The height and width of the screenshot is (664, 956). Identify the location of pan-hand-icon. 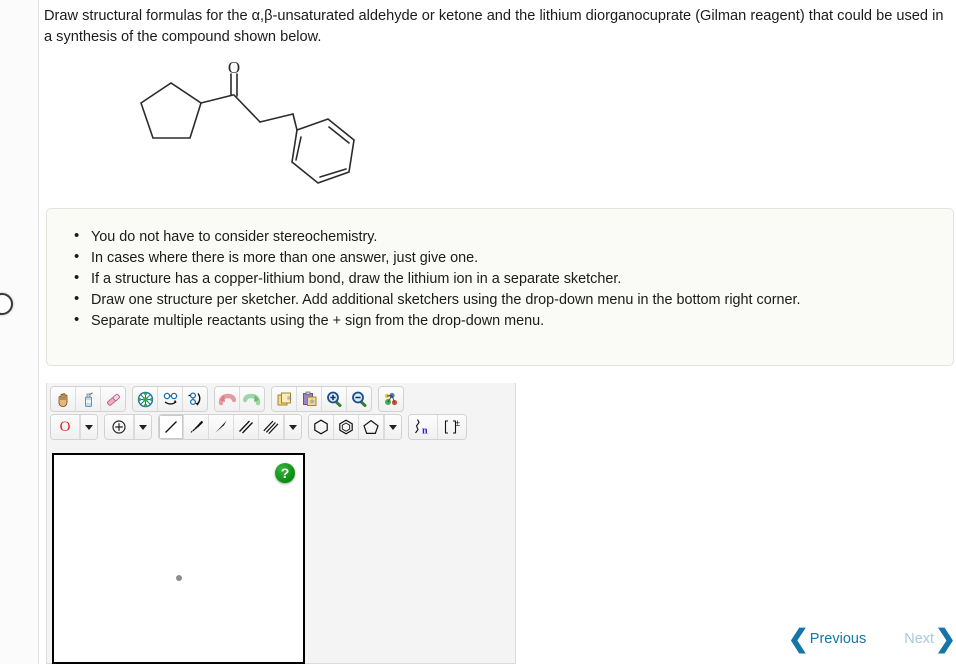
(63, 399).